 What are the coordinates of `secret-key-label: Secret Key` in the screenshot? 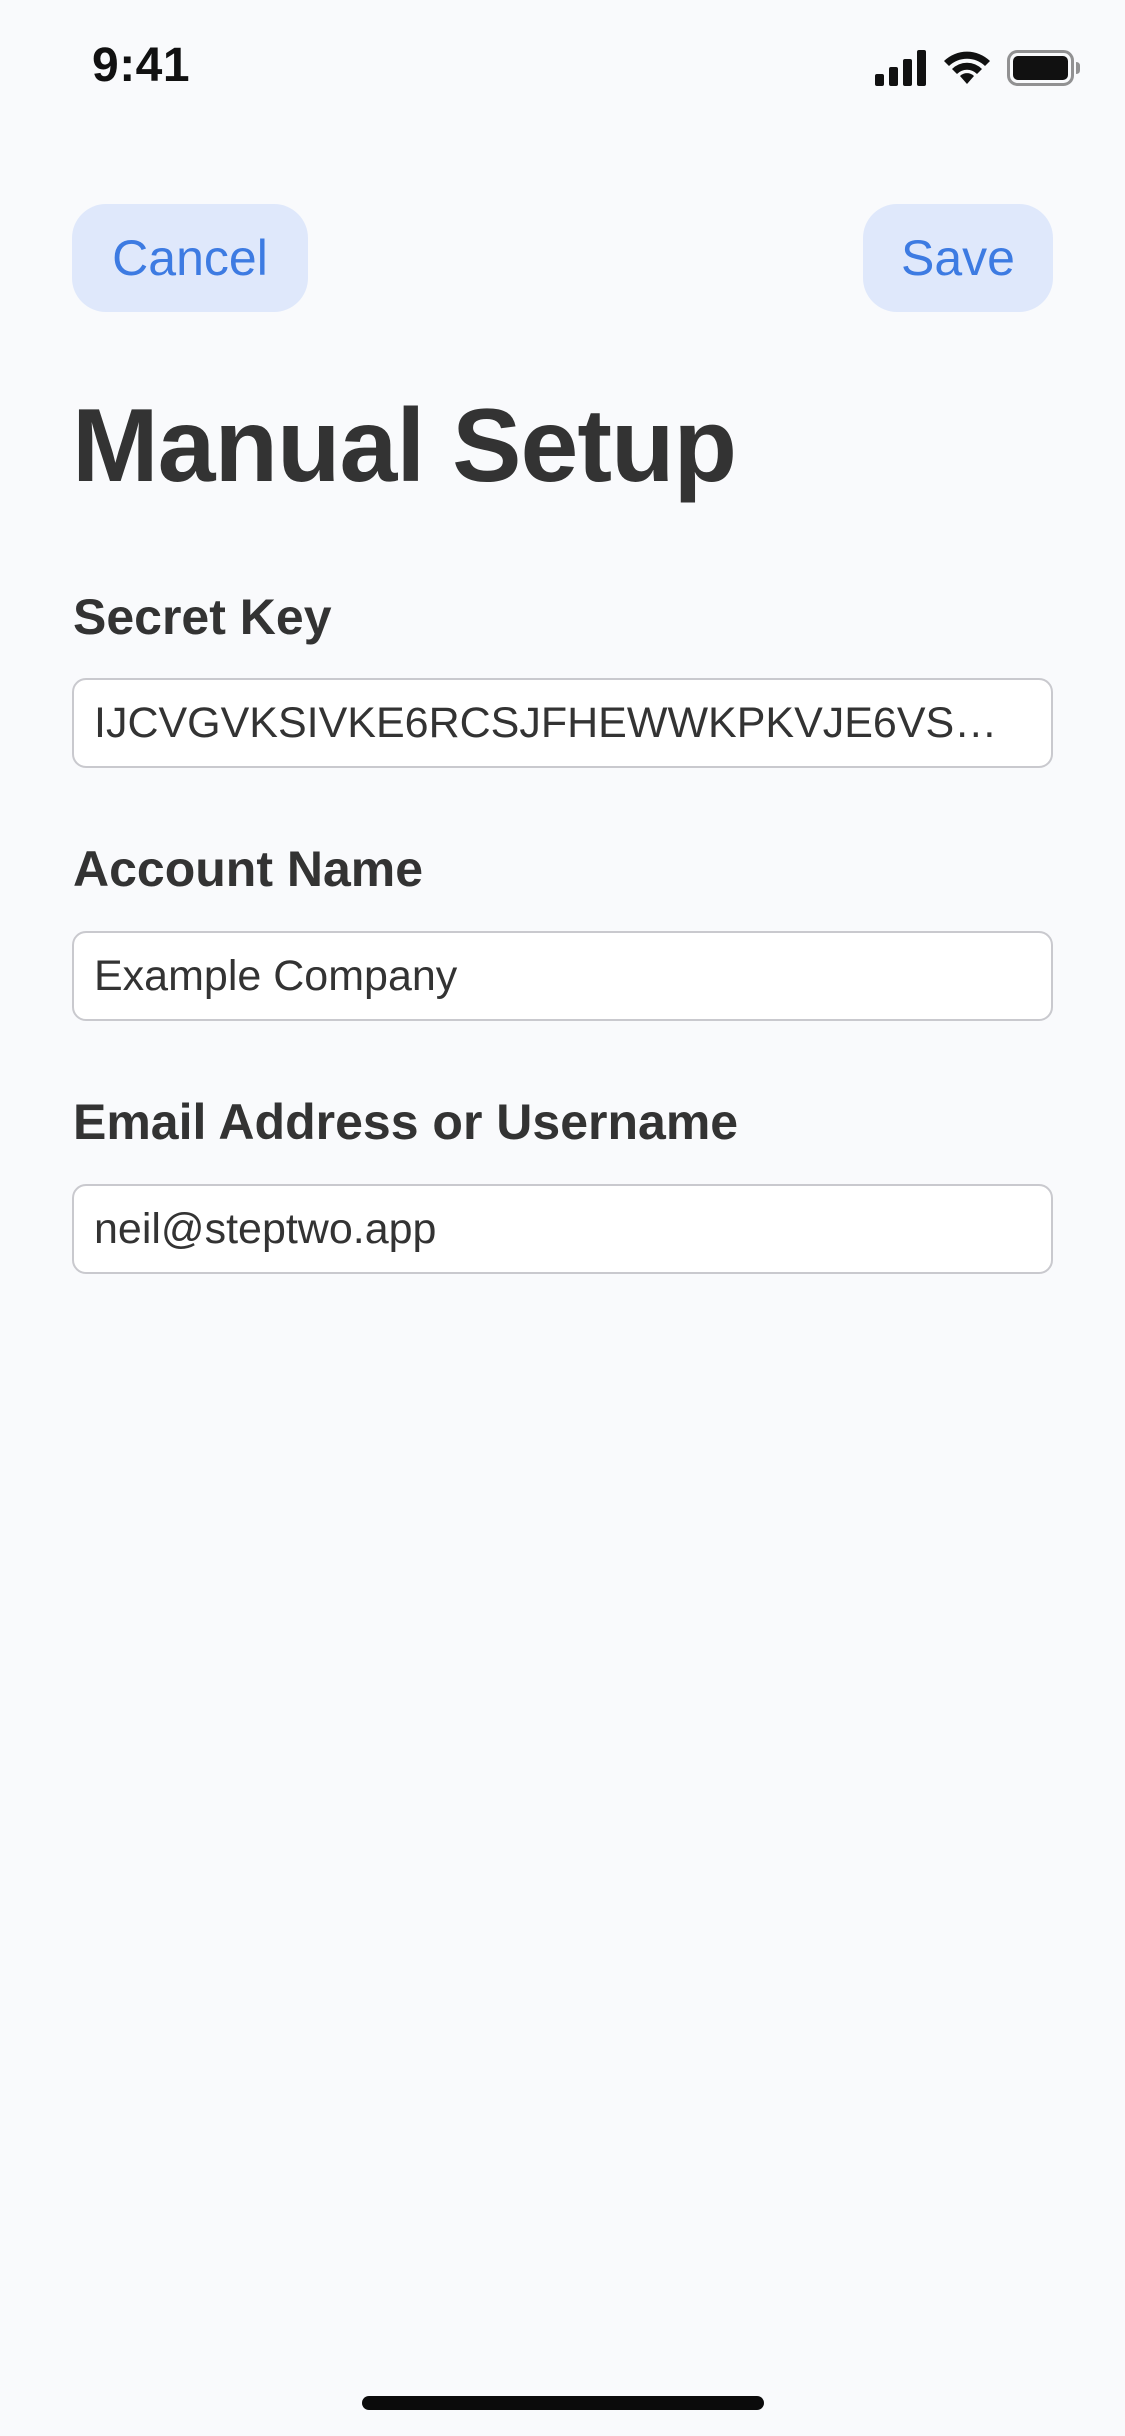 It's located at (202, 617).